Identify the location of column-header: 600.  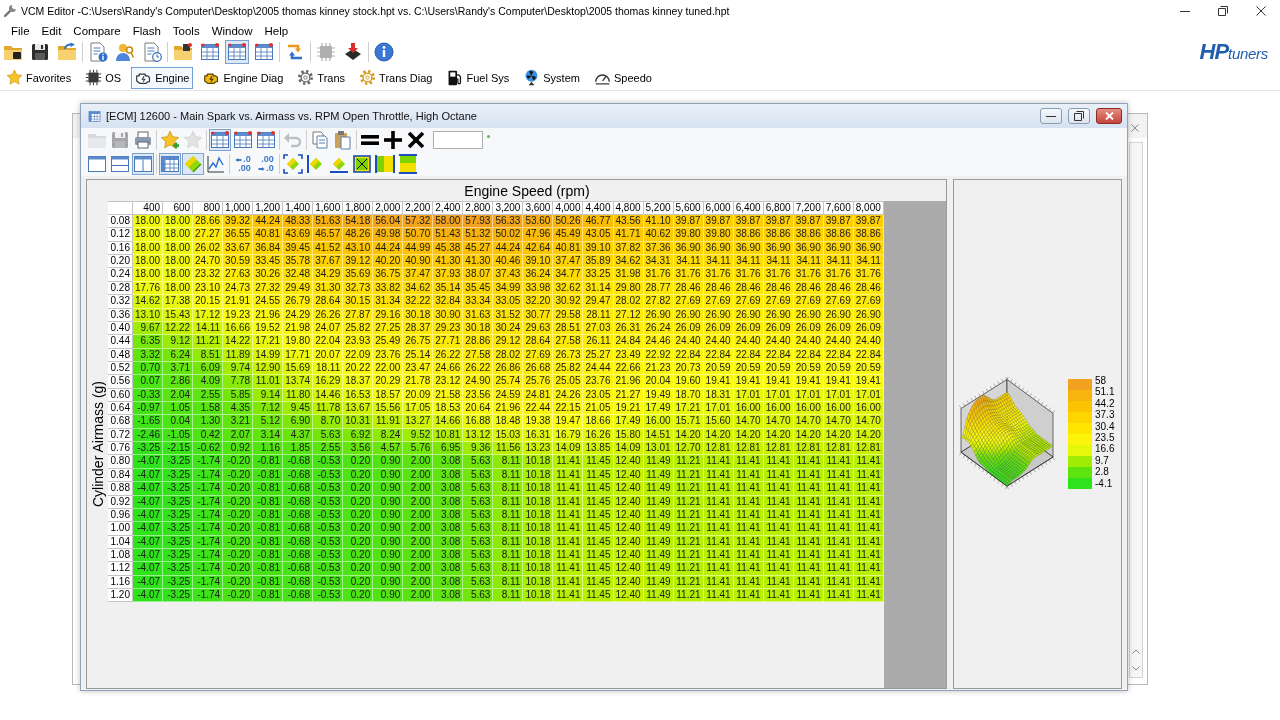
(178, 208).